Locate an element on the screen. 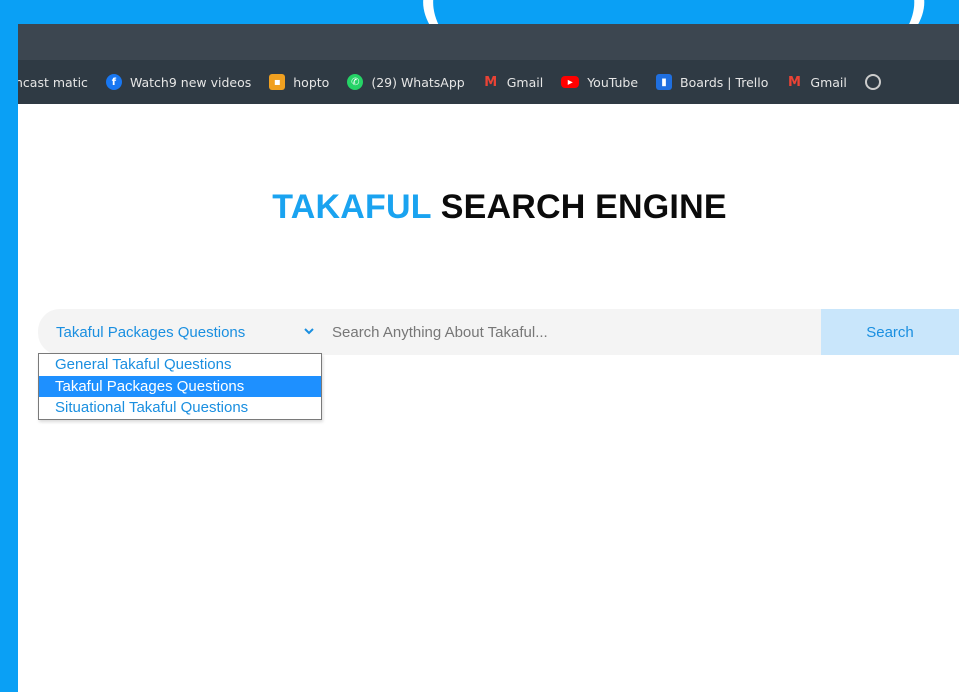 The width and height of the screenshot is (959, 692). bookmark-label: Watch9 new videos is located at coordinates (190, 82).